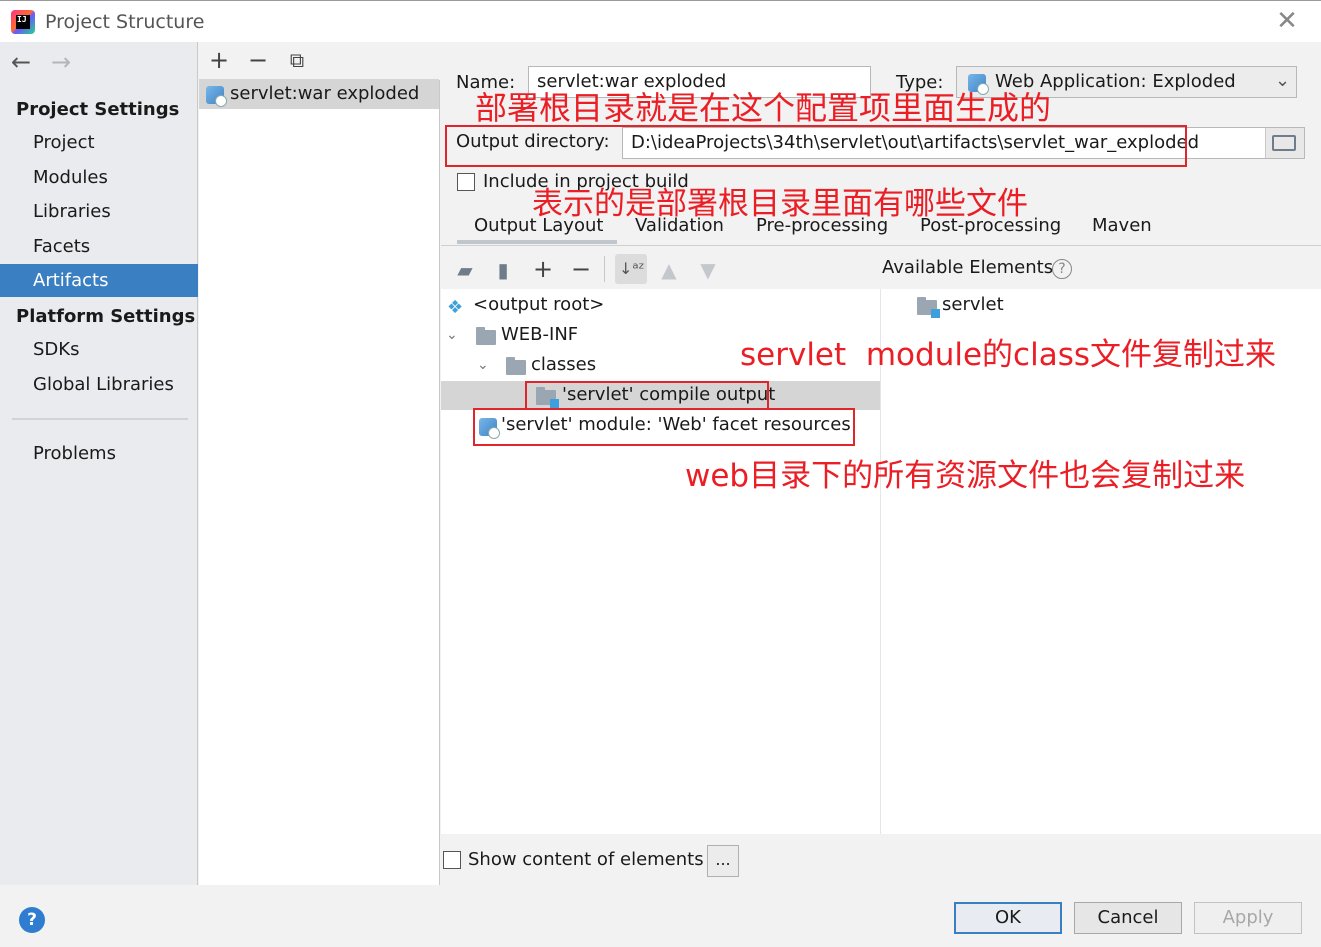 The image size is (1321, 947). What do you see at coordinates (125, 22) in the screenshot?
I see `window-title: Project Structure` at bounding box center [125, 22].